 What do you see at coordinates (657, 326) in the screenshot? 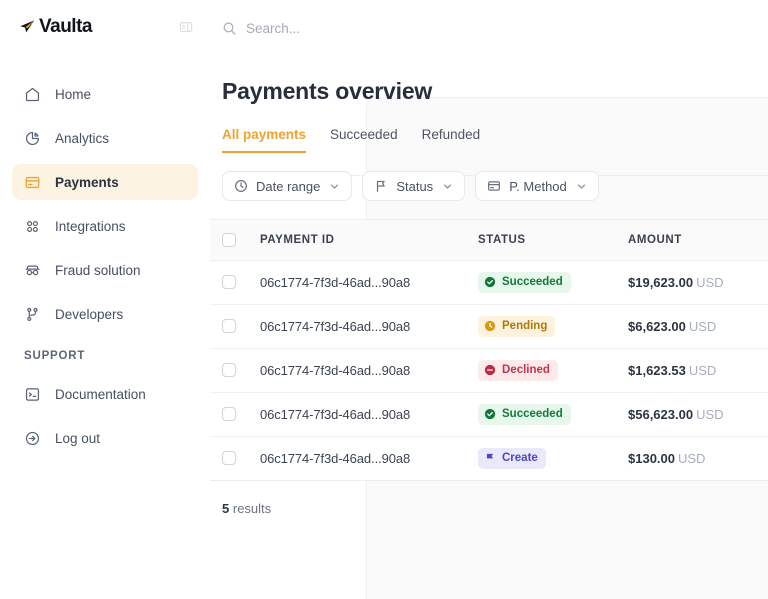
I see `amount-value: $6,623.00` at bounding box center [657, 326].